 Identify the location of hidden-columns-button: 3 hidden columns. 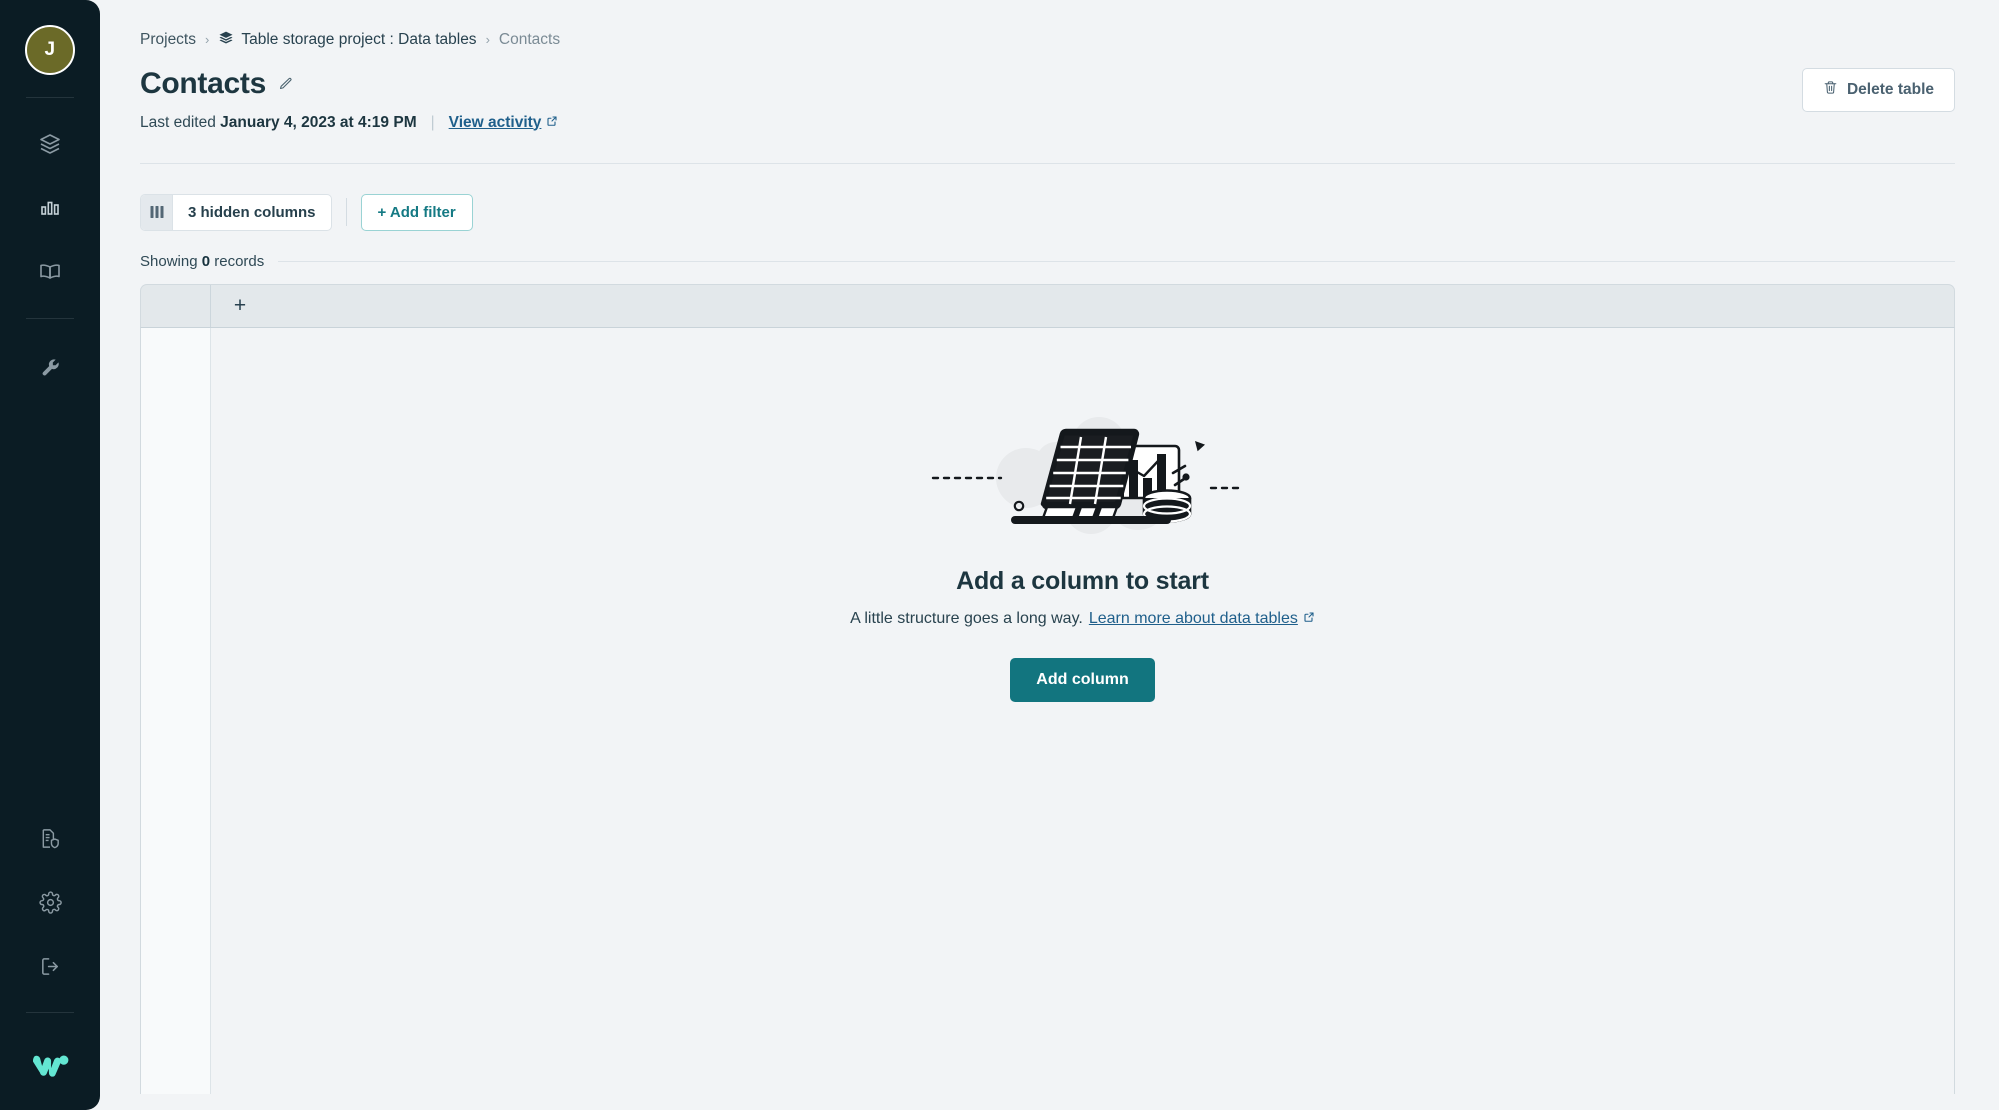
(236, 212).